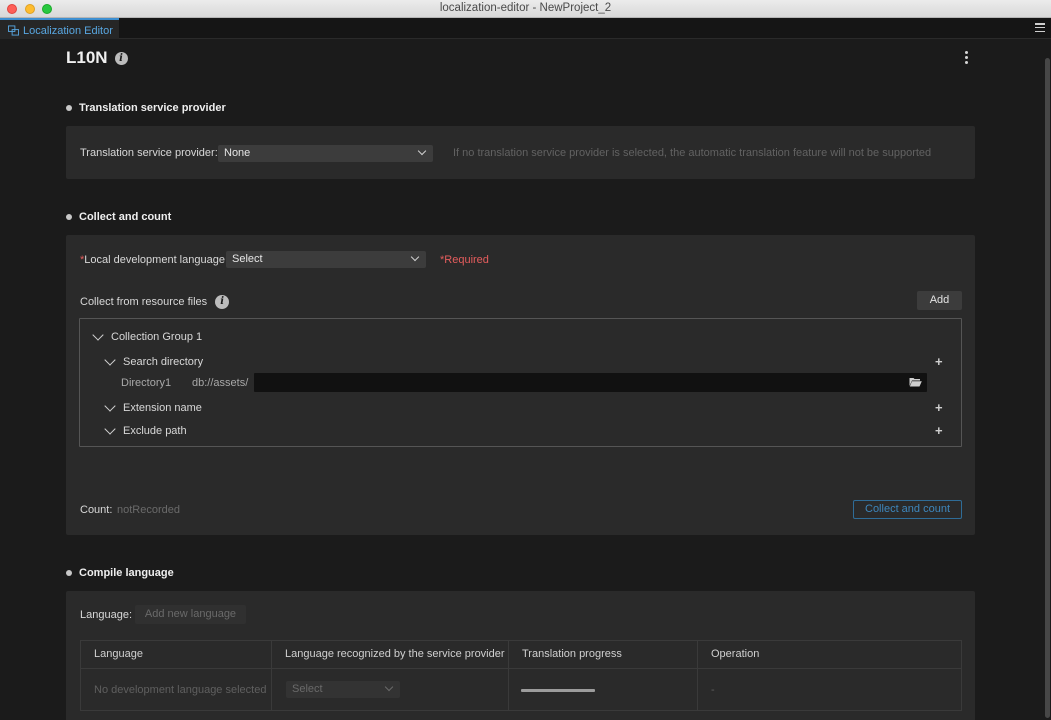 The width and height of the screenshot is (1051, 720). Describe the element at coordinates (126, 573) in the screenshot. I see `section-title: Compile language` at that location.